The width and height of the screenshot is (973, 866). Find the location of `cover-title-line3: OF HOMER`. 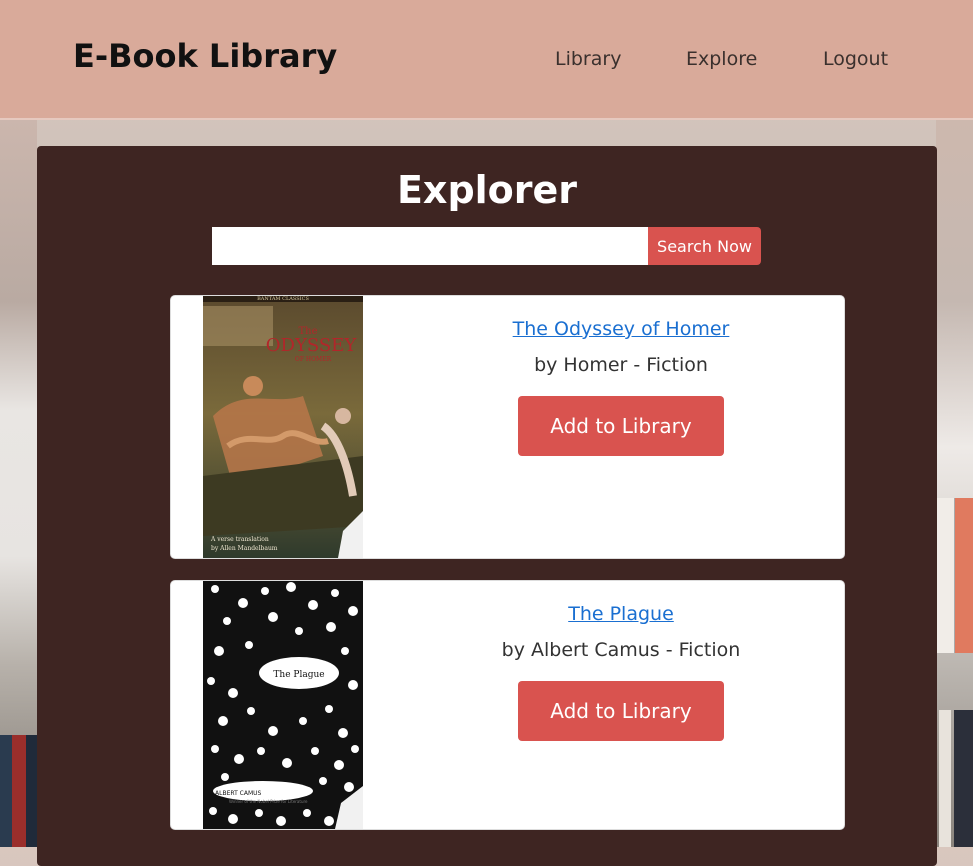

cover-title-line3: OF HOMER is located at coordinates (313, 359).